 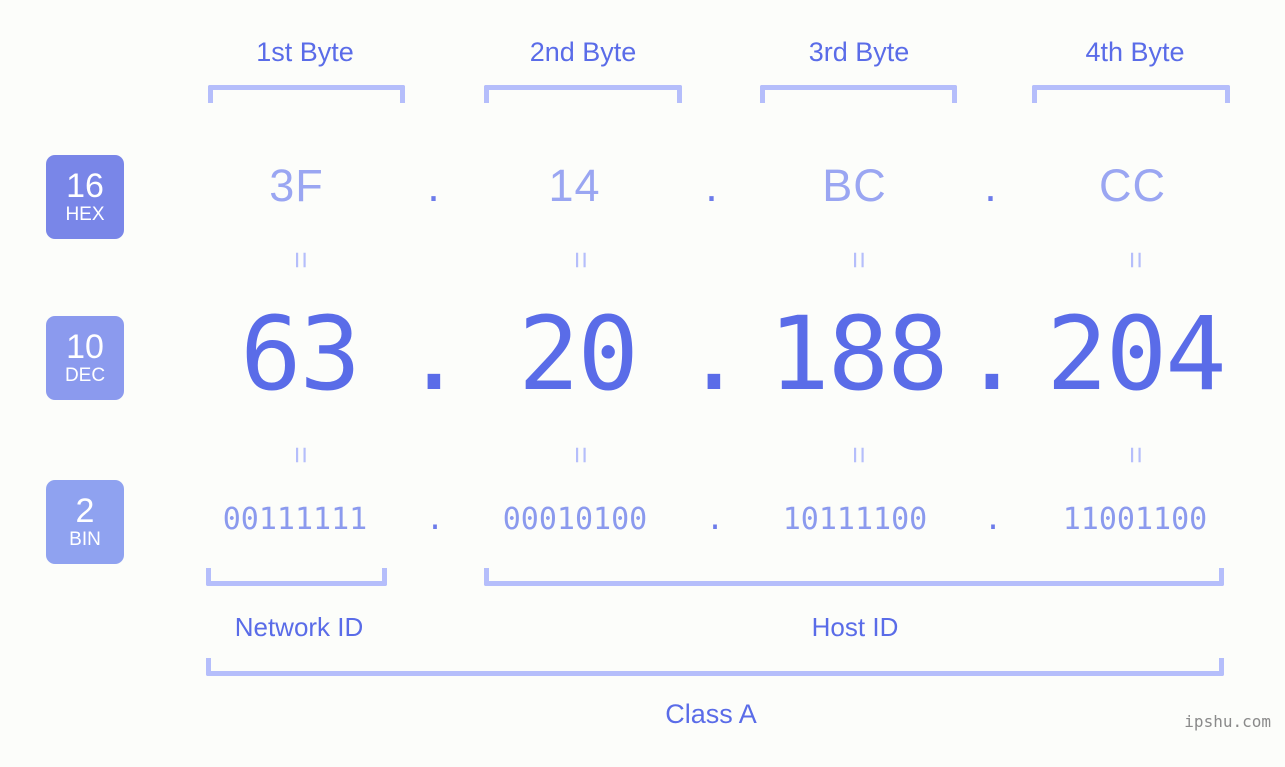 I want to click on byte-header-4: 4th Byte, so click(x=1135, y=52).